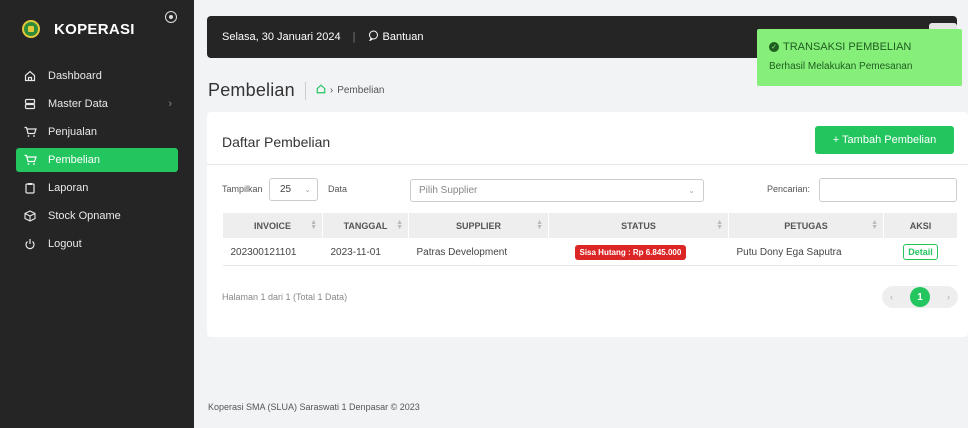 The image size is (968, 428). I want to click on sidebar-item-label: Logout, so click(65, 244).